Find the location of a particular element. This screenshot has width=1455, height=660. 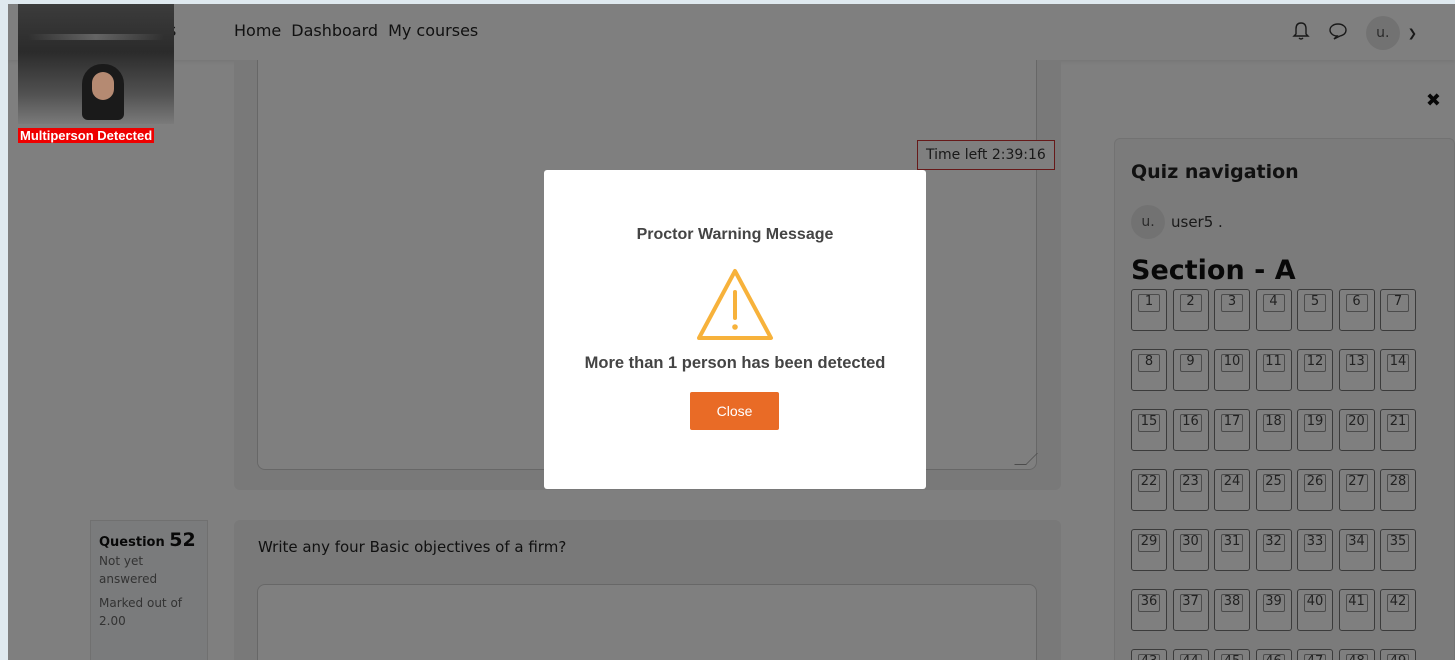

warning-triangle-icon is located at coordinates (735, 304).